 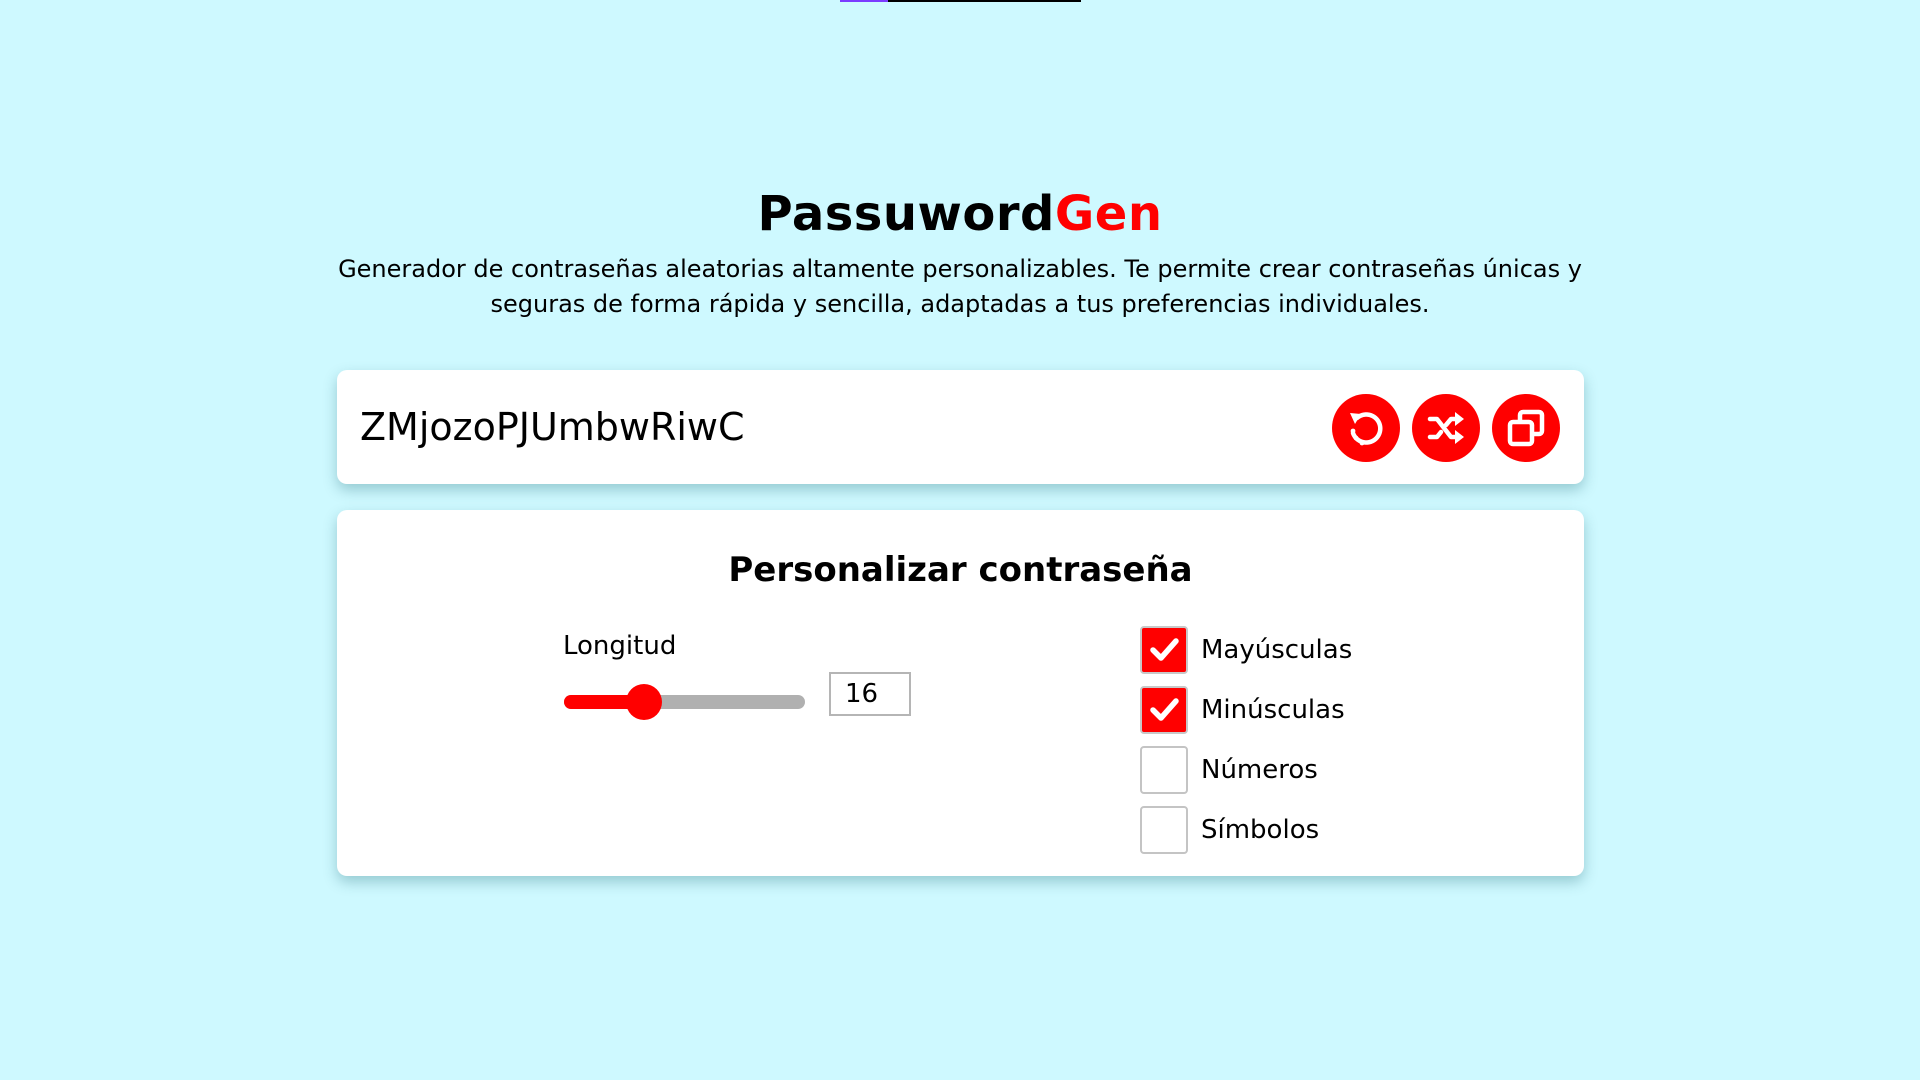 I want to click on option-lowercase: Minúsculas, so click(x=1246, y=710).